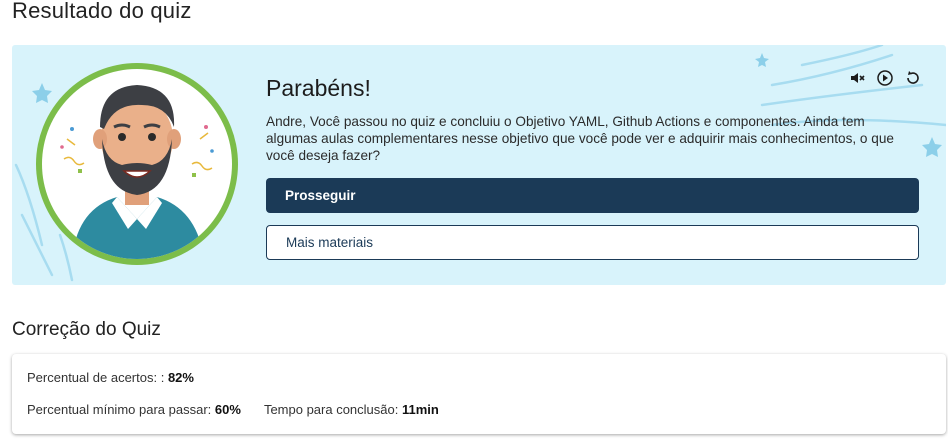  I want to click on hits-row: Percentual de acertos: : 82%, so click(110, 377).